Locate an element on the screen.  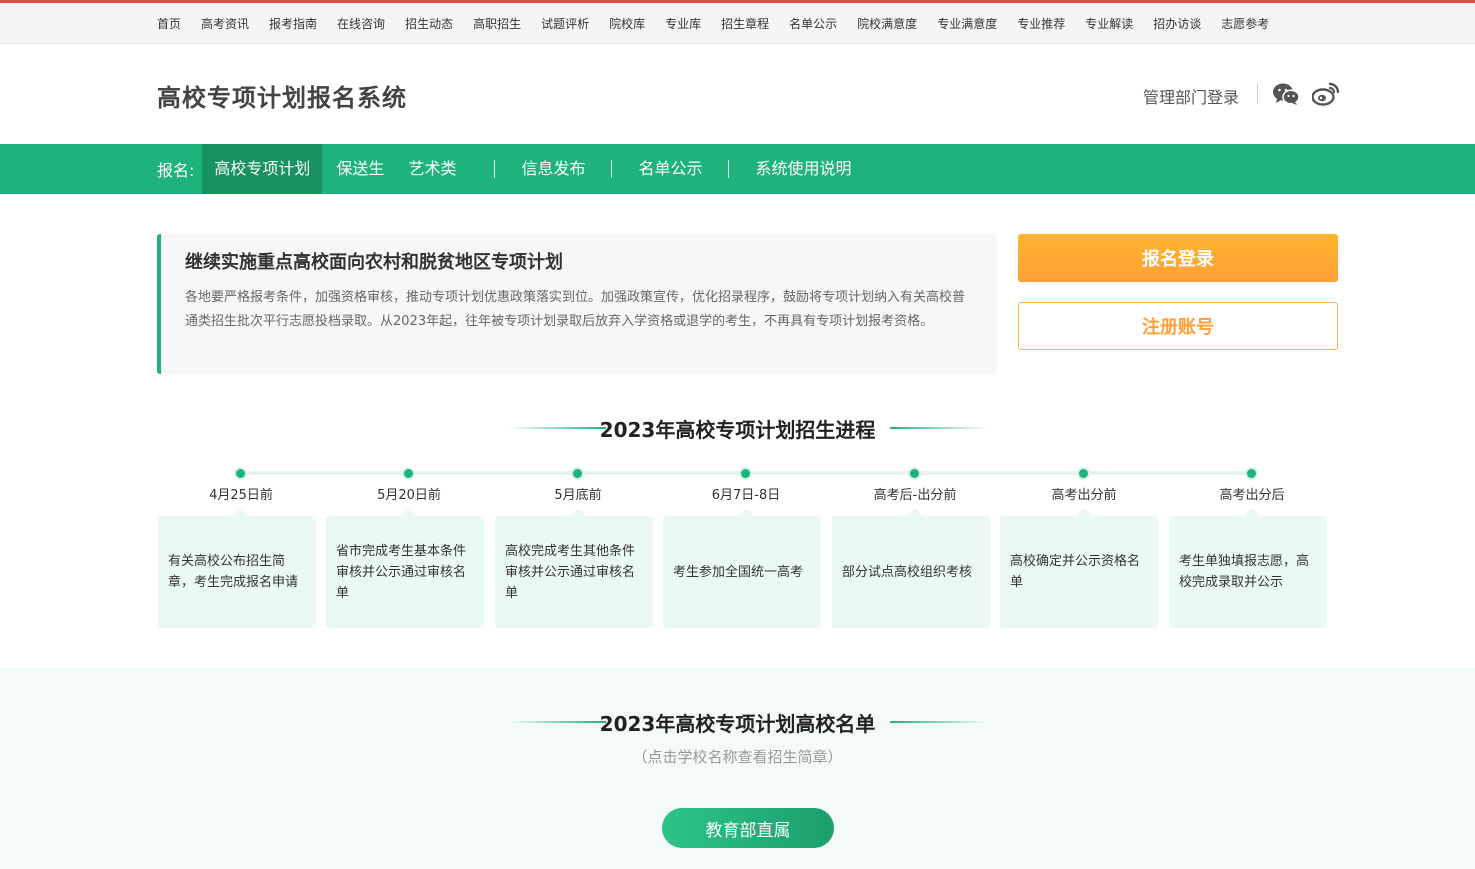
timeline-card: 考生单独填报志愿，高校完成录取并公示 is located at coordinates (1248, 568).